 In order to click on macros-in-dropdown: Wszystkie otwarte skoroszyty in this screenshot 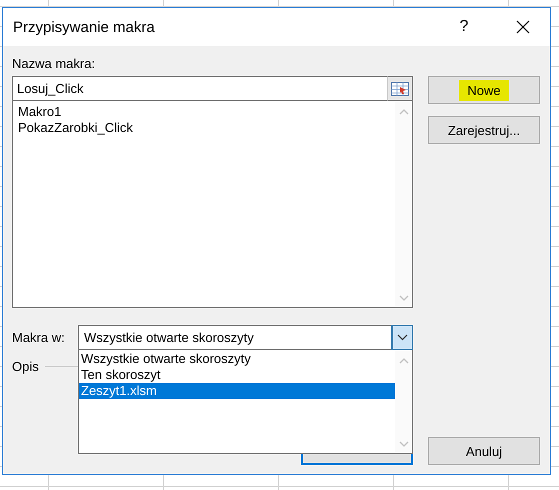, I will do `click(245, 337)`.